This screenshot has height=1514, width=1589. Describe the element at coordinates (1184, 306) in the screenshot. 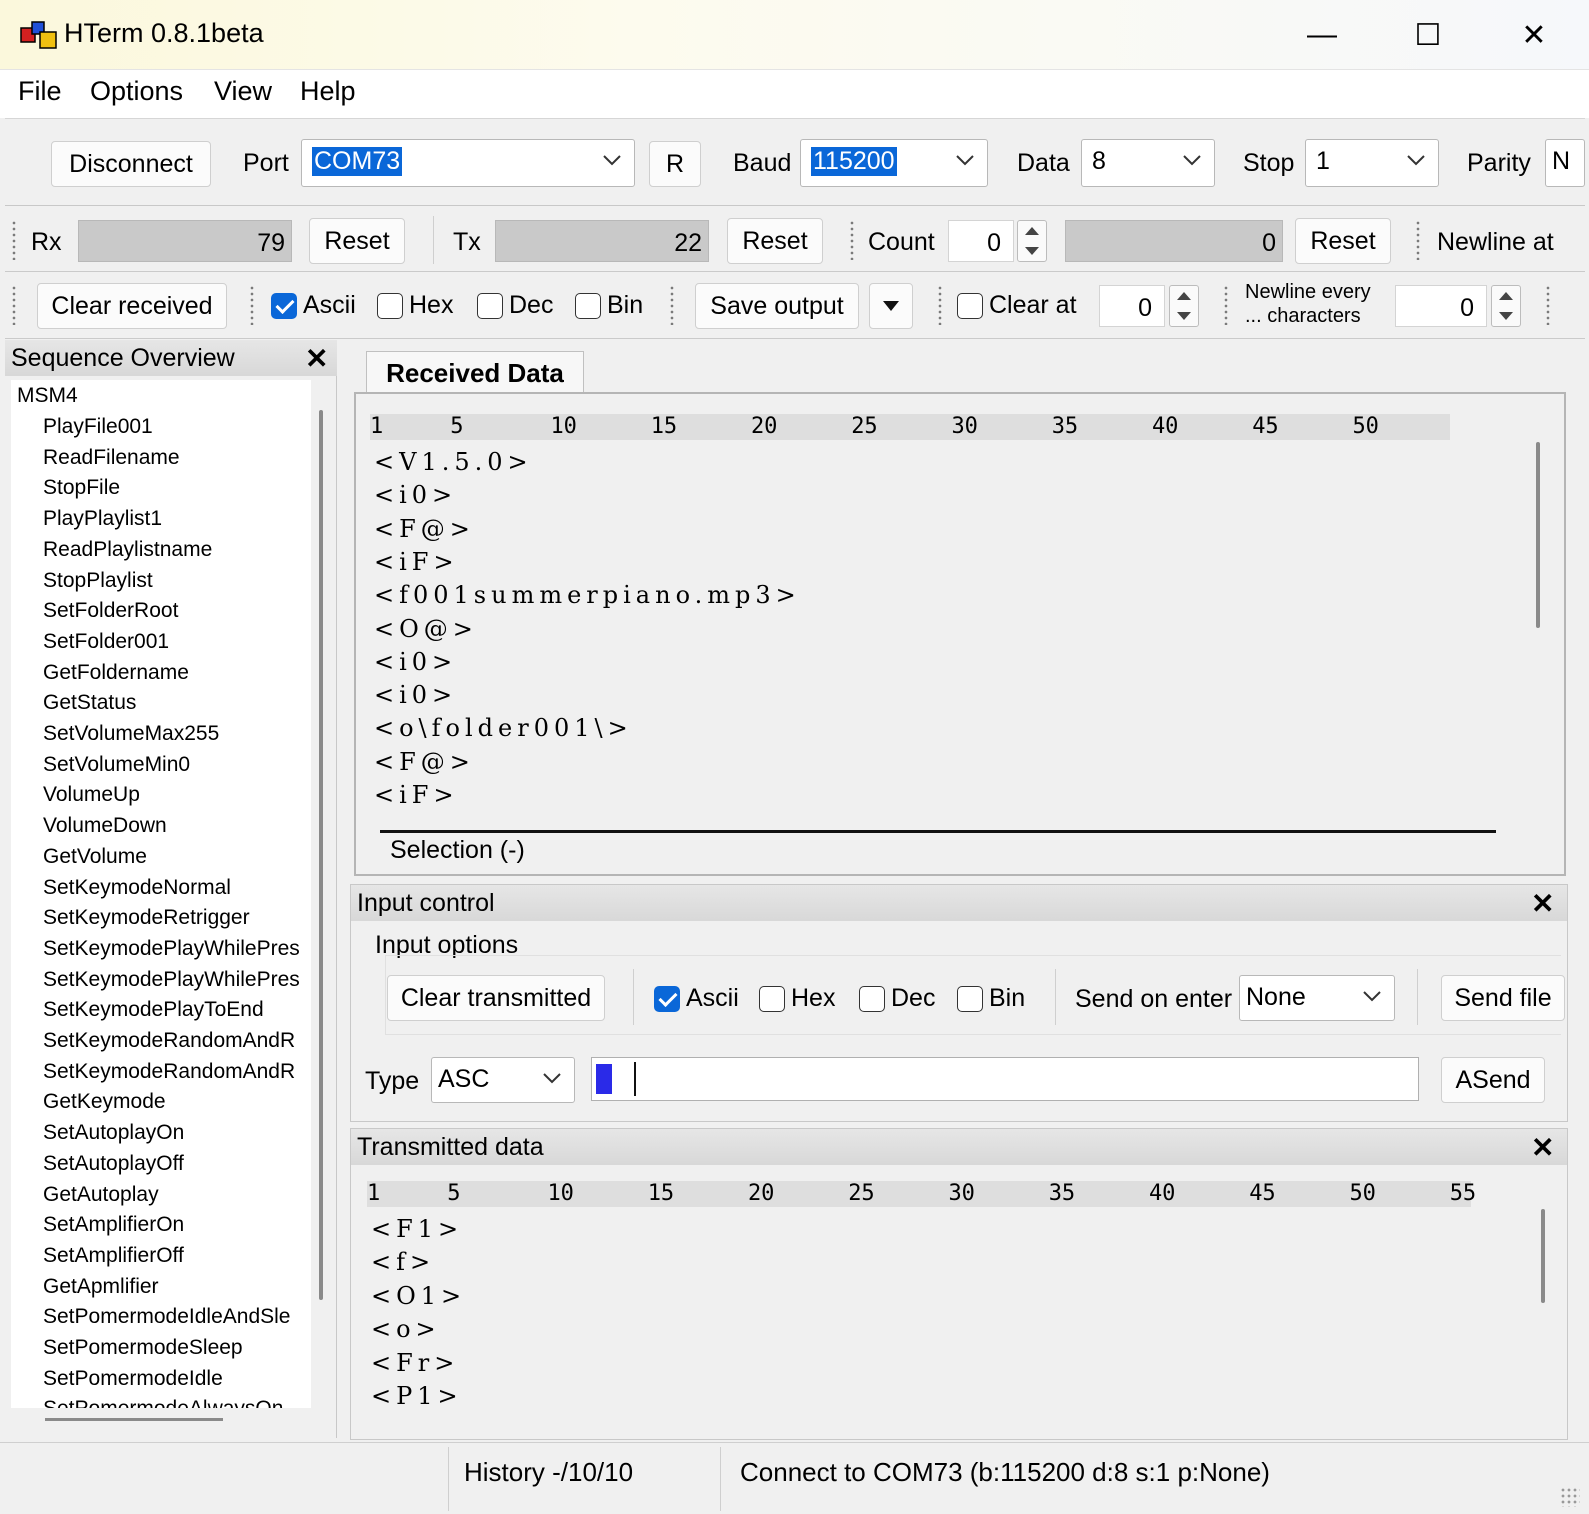

I see `clear-at-spinner` at that location.